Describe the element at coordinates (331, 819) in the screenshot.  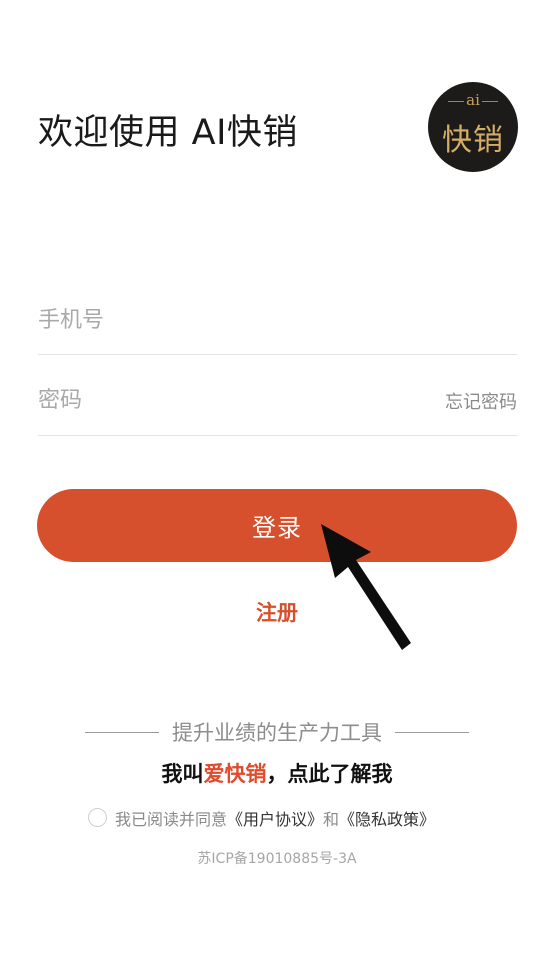
I see `agree-and: 和` at that location.